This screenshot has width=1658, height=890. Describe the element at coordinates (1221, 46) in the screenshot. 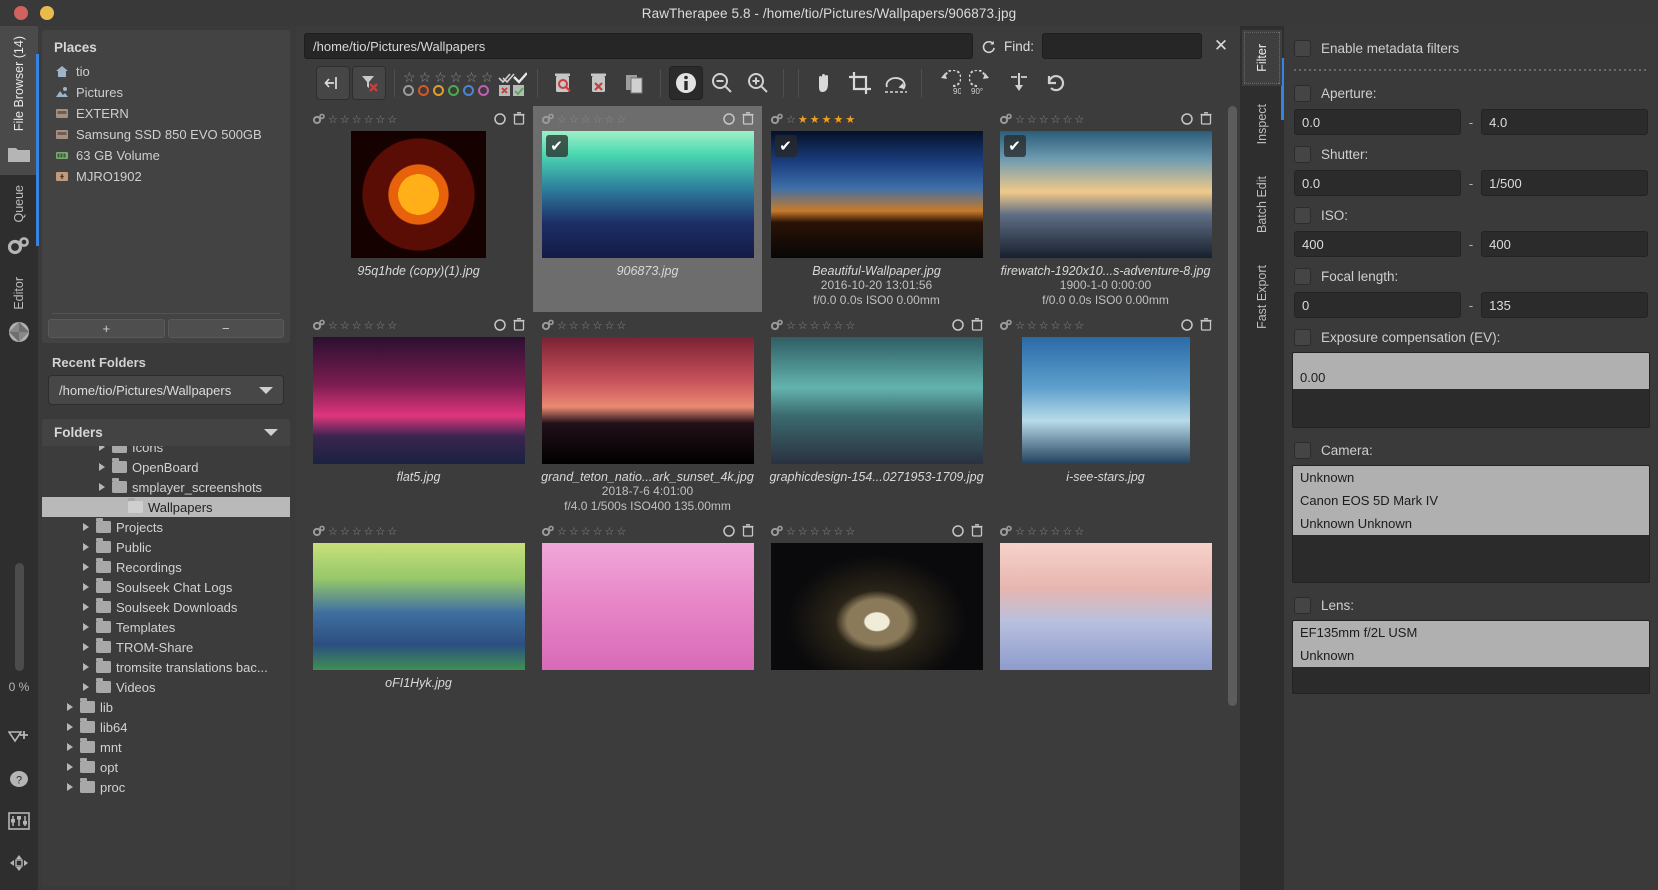

I see `clear-find-button: ✕` at that location.